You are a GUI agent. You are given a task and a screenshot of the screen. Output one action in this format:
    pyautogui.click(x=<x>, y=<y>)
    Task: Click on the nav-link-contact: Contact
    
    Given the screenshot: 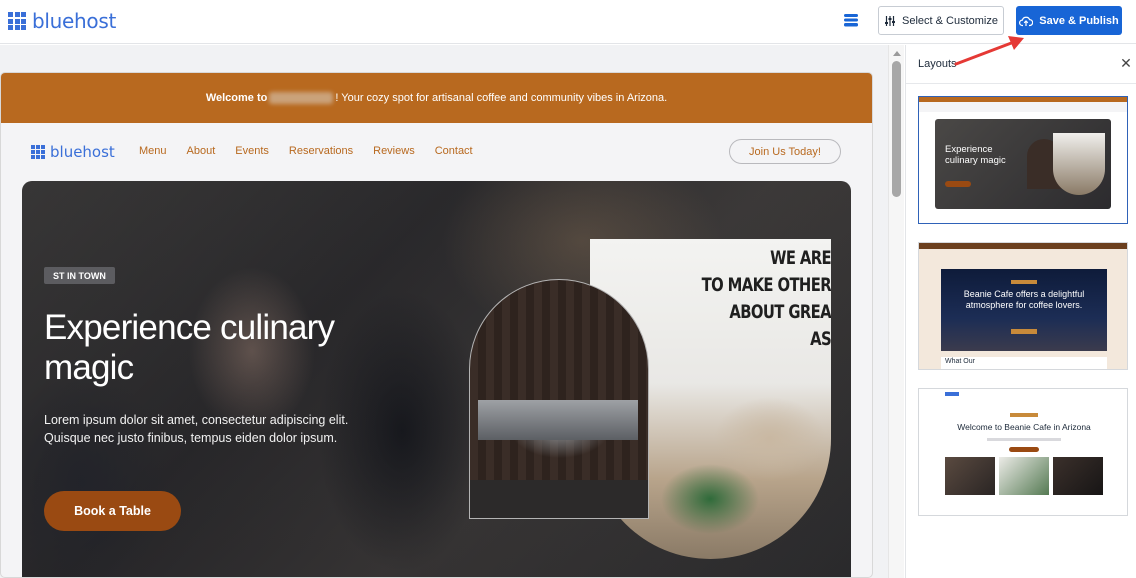 What is the action you would take?
    pyautogui.click(x=454, y=151)
    